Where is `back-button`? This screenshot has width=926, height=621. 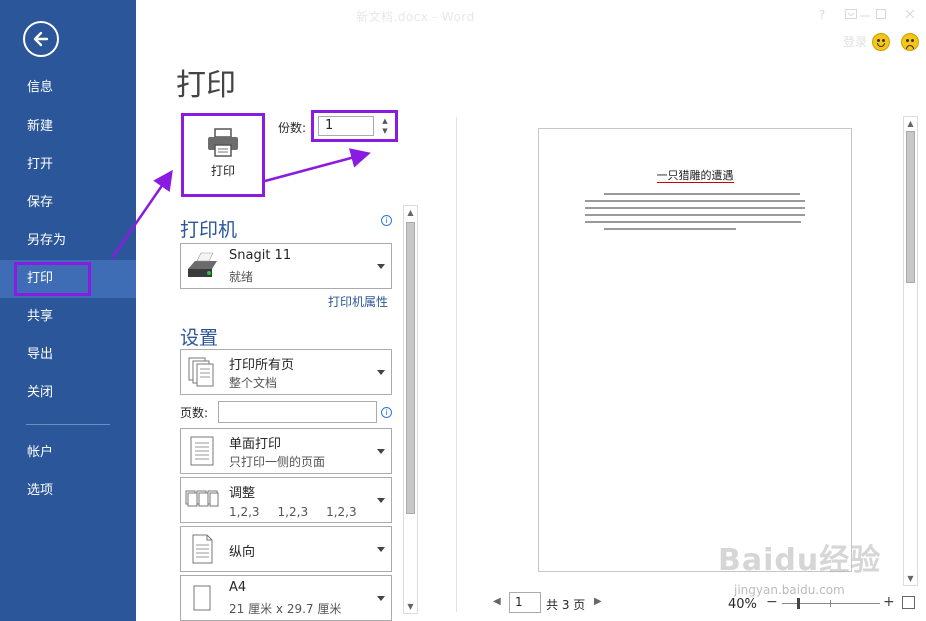 back-button is located at coordinates (41, 39).